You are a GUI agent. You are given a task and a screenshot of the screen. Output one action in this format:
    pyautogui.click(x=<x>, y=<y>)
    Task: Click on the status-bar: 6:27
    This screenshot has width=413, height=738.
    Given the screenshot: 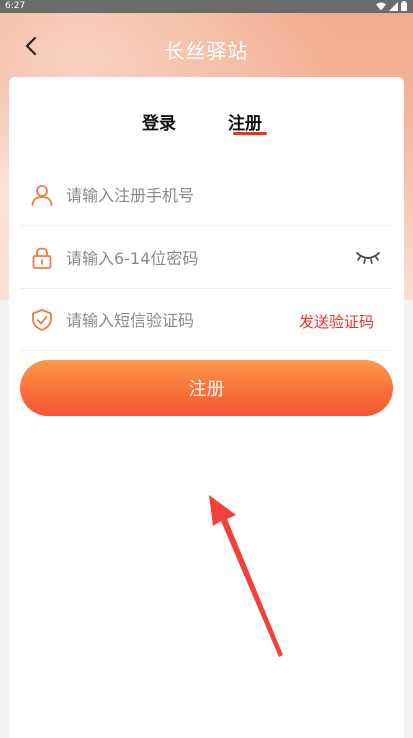 What is the action you would take?
    pyautogui.click(x=206, y=6)
    